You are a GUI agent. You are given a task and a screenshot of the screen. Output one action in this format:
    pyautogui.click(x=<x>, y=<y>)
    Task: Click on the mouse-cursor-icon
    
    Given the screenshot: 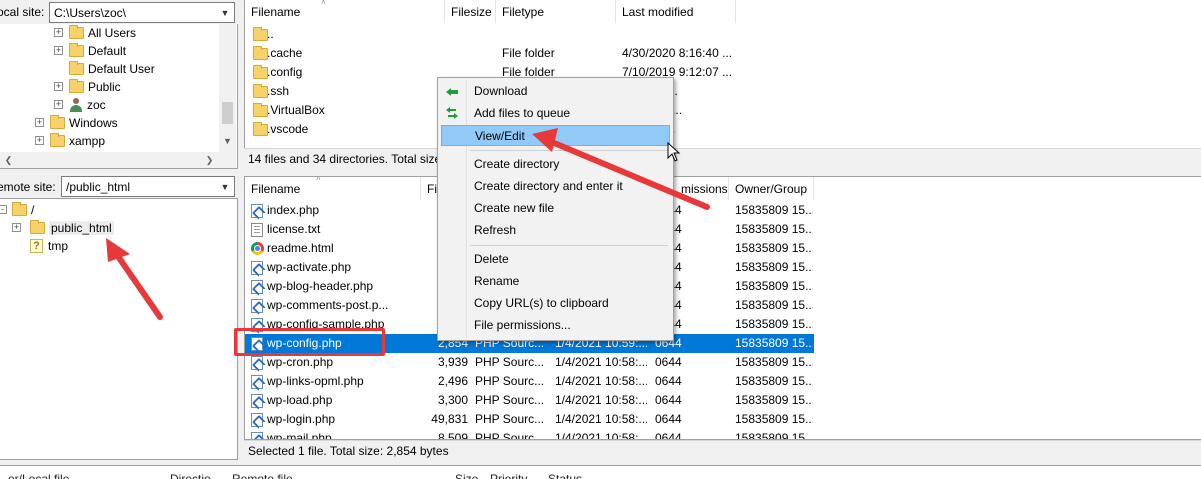 What is the action you would take?
    pyautogui.click(x=674, y=152)
    